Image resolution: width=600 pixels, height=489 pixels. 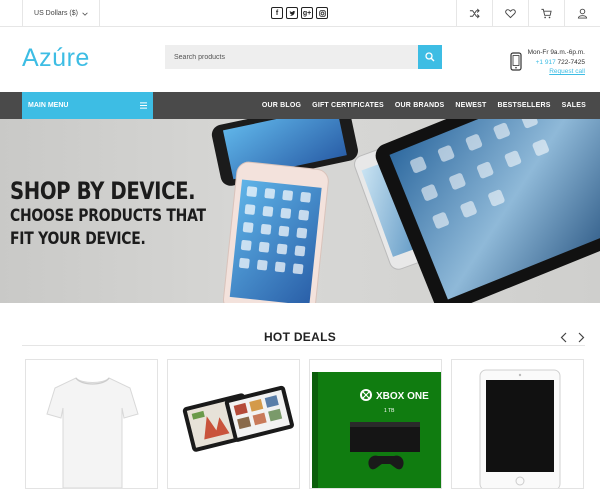 I want to click on business-hours: Mon-Fr 9a.m.-6p.m., so click(x=556, y=52).